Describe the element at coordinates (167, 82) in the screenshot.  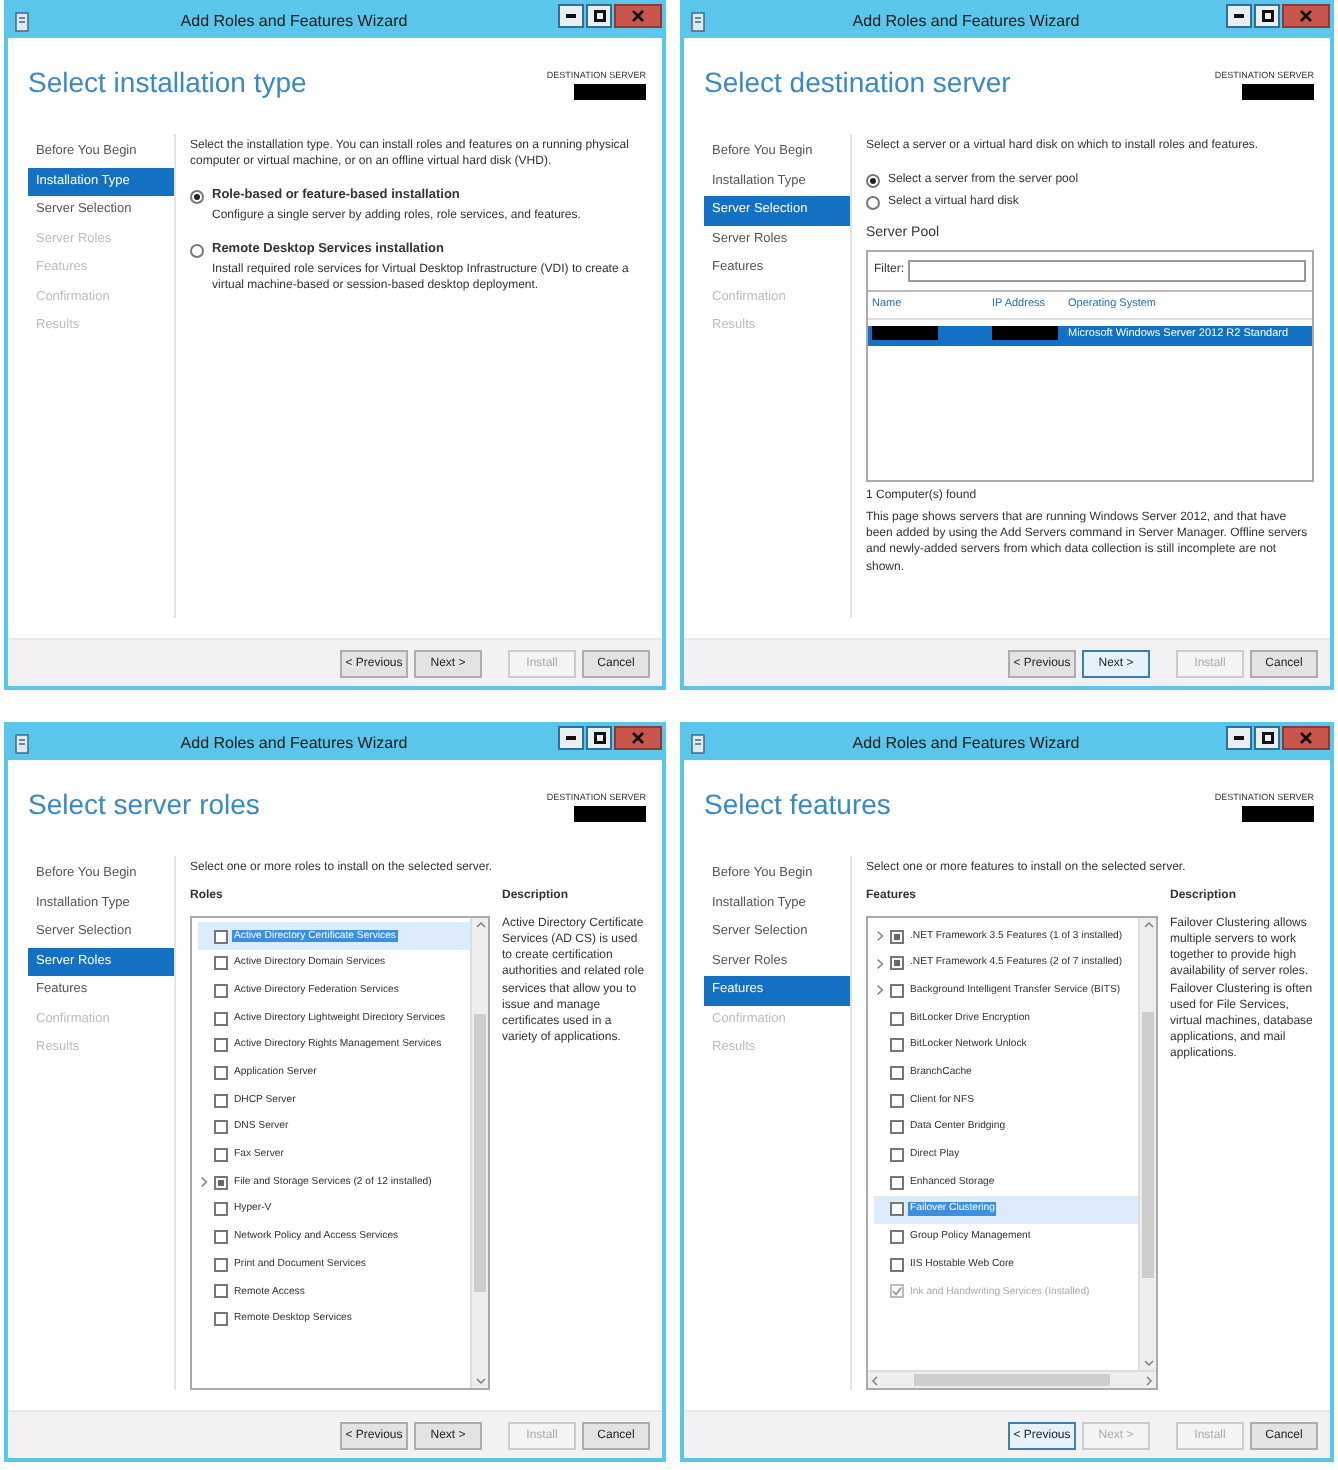
I see `page-heading: Select installation type` at that location.